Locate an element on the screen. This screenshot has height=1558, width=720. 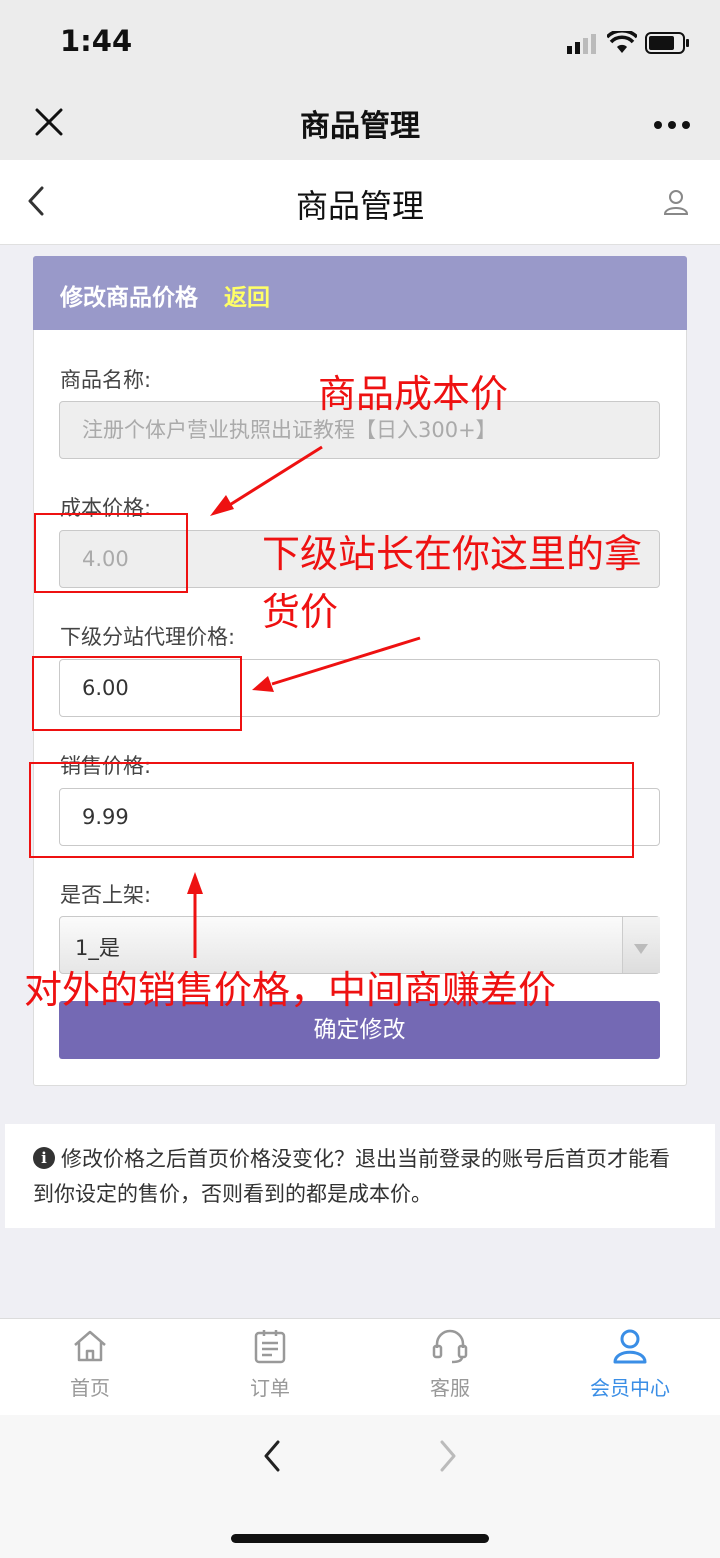
home-indicator is located at coordinates (360, 1538).